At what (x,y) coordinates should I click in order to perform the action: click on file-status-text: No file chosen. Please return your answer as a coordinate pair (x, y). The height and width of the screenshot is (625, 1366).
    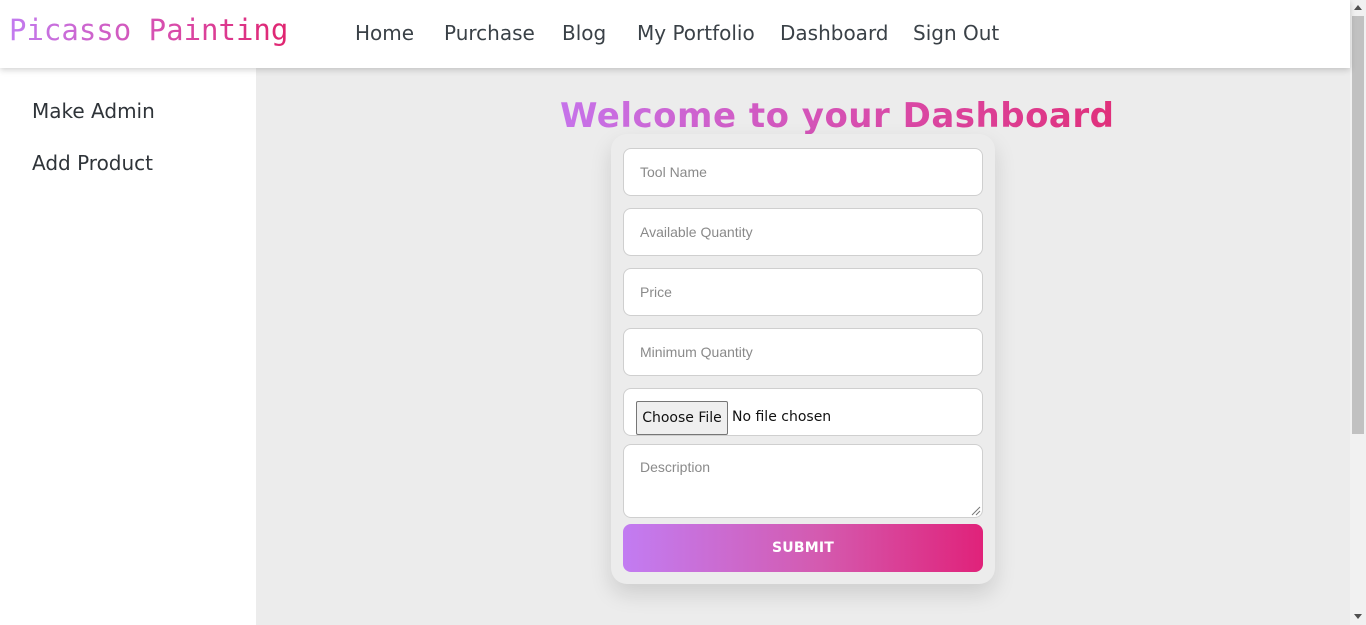
    Looking at the image, I should click on (782, 417).